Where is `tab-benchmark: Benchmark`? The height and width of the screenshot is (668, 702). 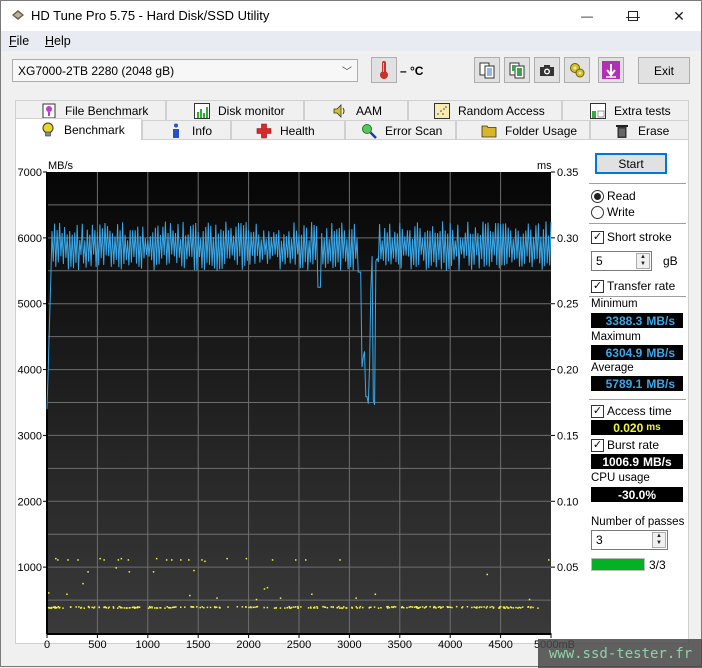
tab-benchmark: Benchmark is located at coordinates (78, 129).